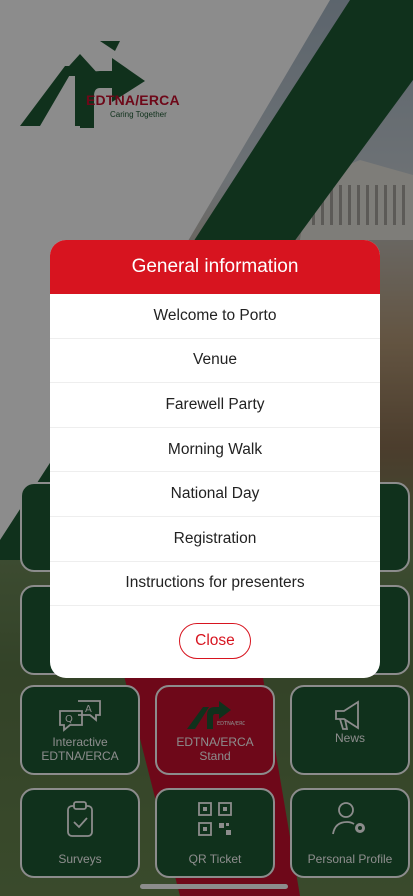 Image resolution: width=413 pixels, height=896 pixels. Describe the element at coordinates (215, 450) in the screenshot. I see `menu-item-morning-walk: Morning Walk` at that location.